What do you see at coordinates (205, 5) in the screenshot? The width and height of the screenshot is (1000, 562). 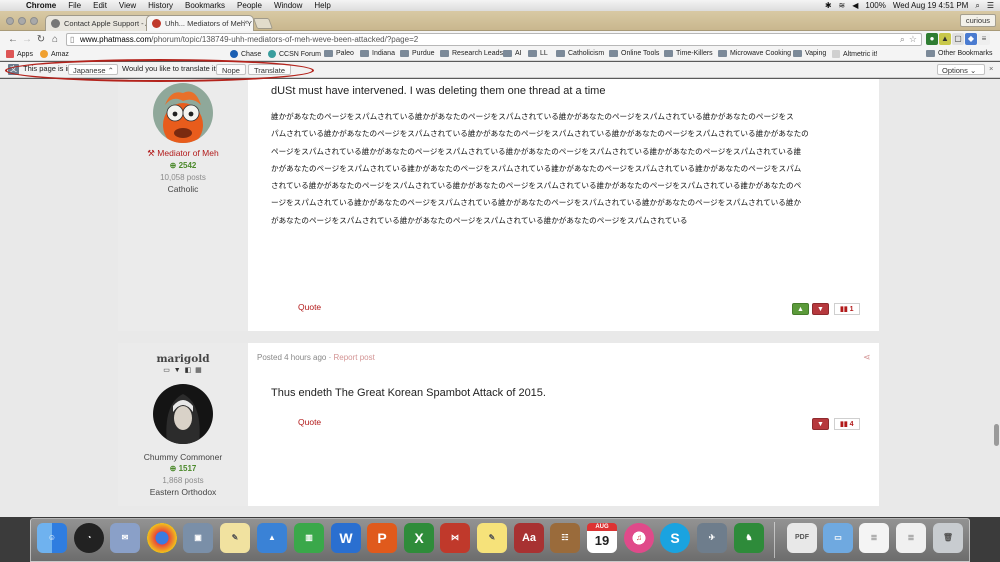 I see `menu-bookmarks: Bookmarks` at bounding box center [205, 5].